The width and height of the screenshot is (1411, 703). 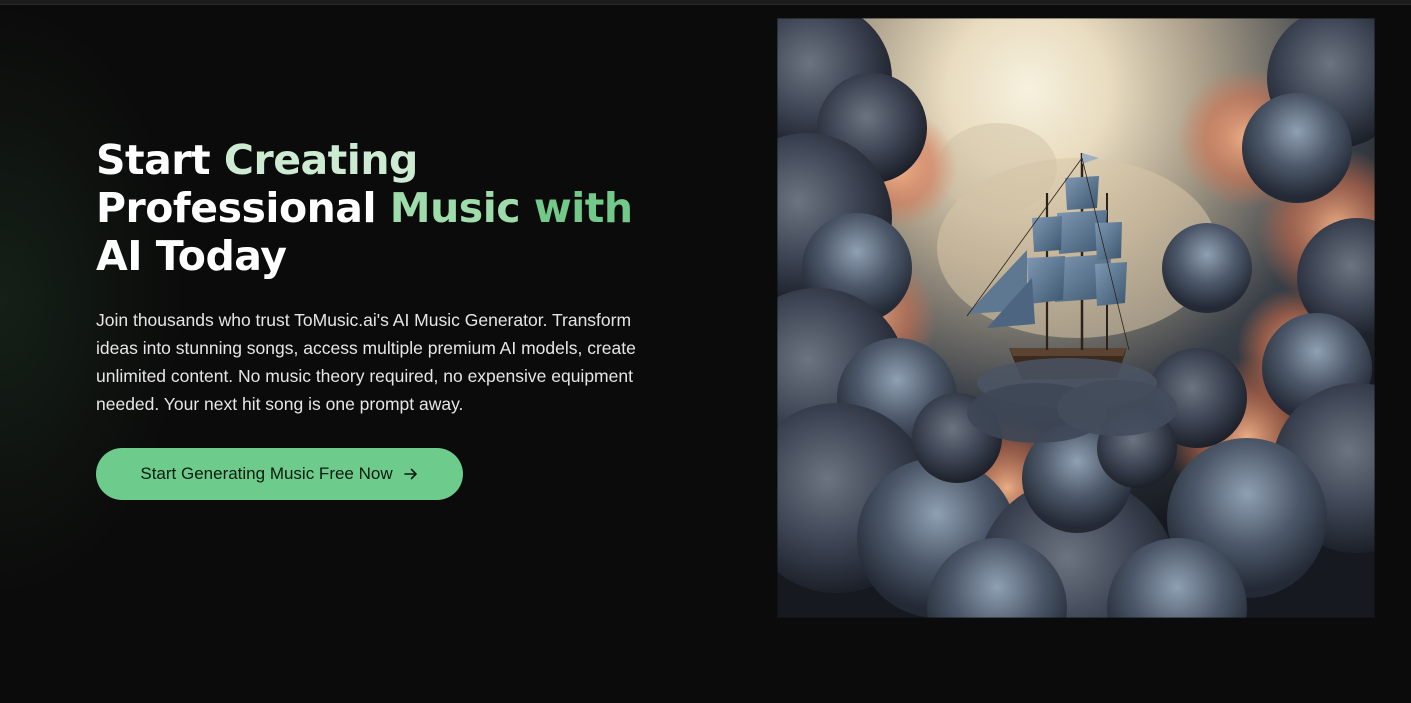 What do you see at coordinates (705, 2) in the screenshot?
I see `top-divider` at bounding box center [705, 2].